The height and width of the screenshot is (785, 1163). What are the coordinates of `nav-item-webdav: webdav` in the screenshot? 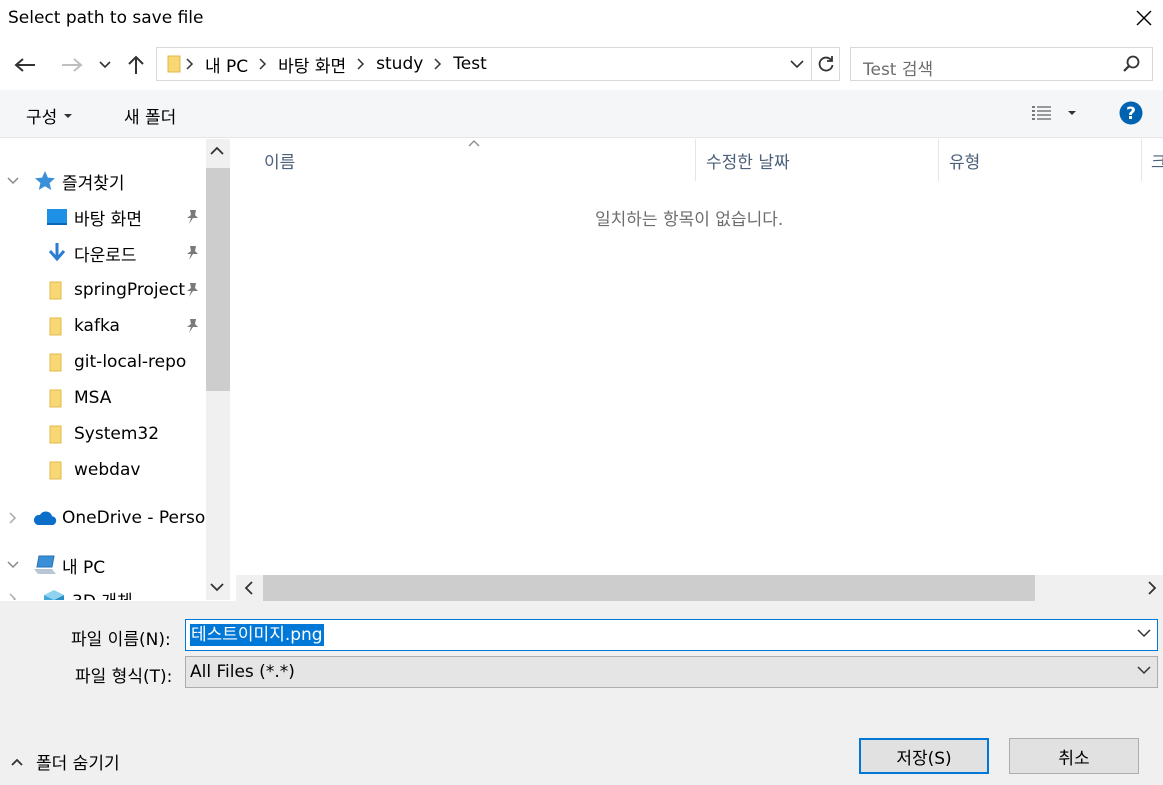 It's located at (93, 470).